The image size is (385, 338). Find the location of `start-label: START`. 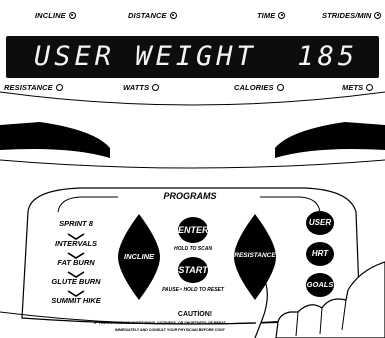

start-label: START is located at coordinates (193, 270).